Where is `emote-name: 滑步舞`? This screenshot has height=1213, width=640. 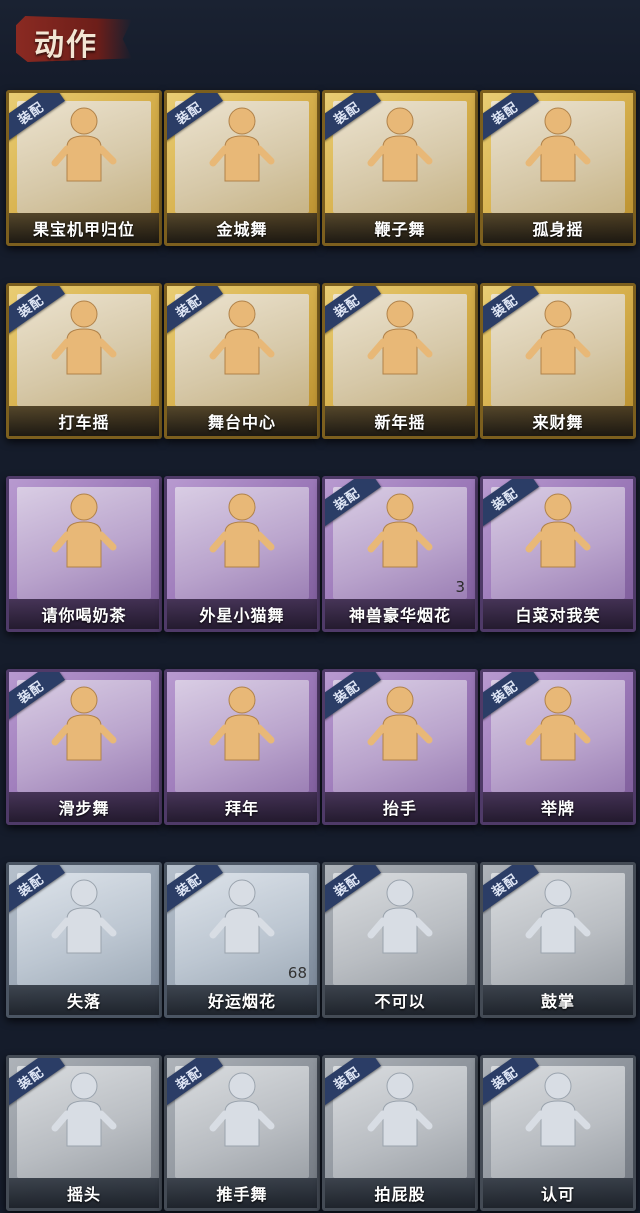
emote-name: 滑步舞 is located at coordinates (84, 808).